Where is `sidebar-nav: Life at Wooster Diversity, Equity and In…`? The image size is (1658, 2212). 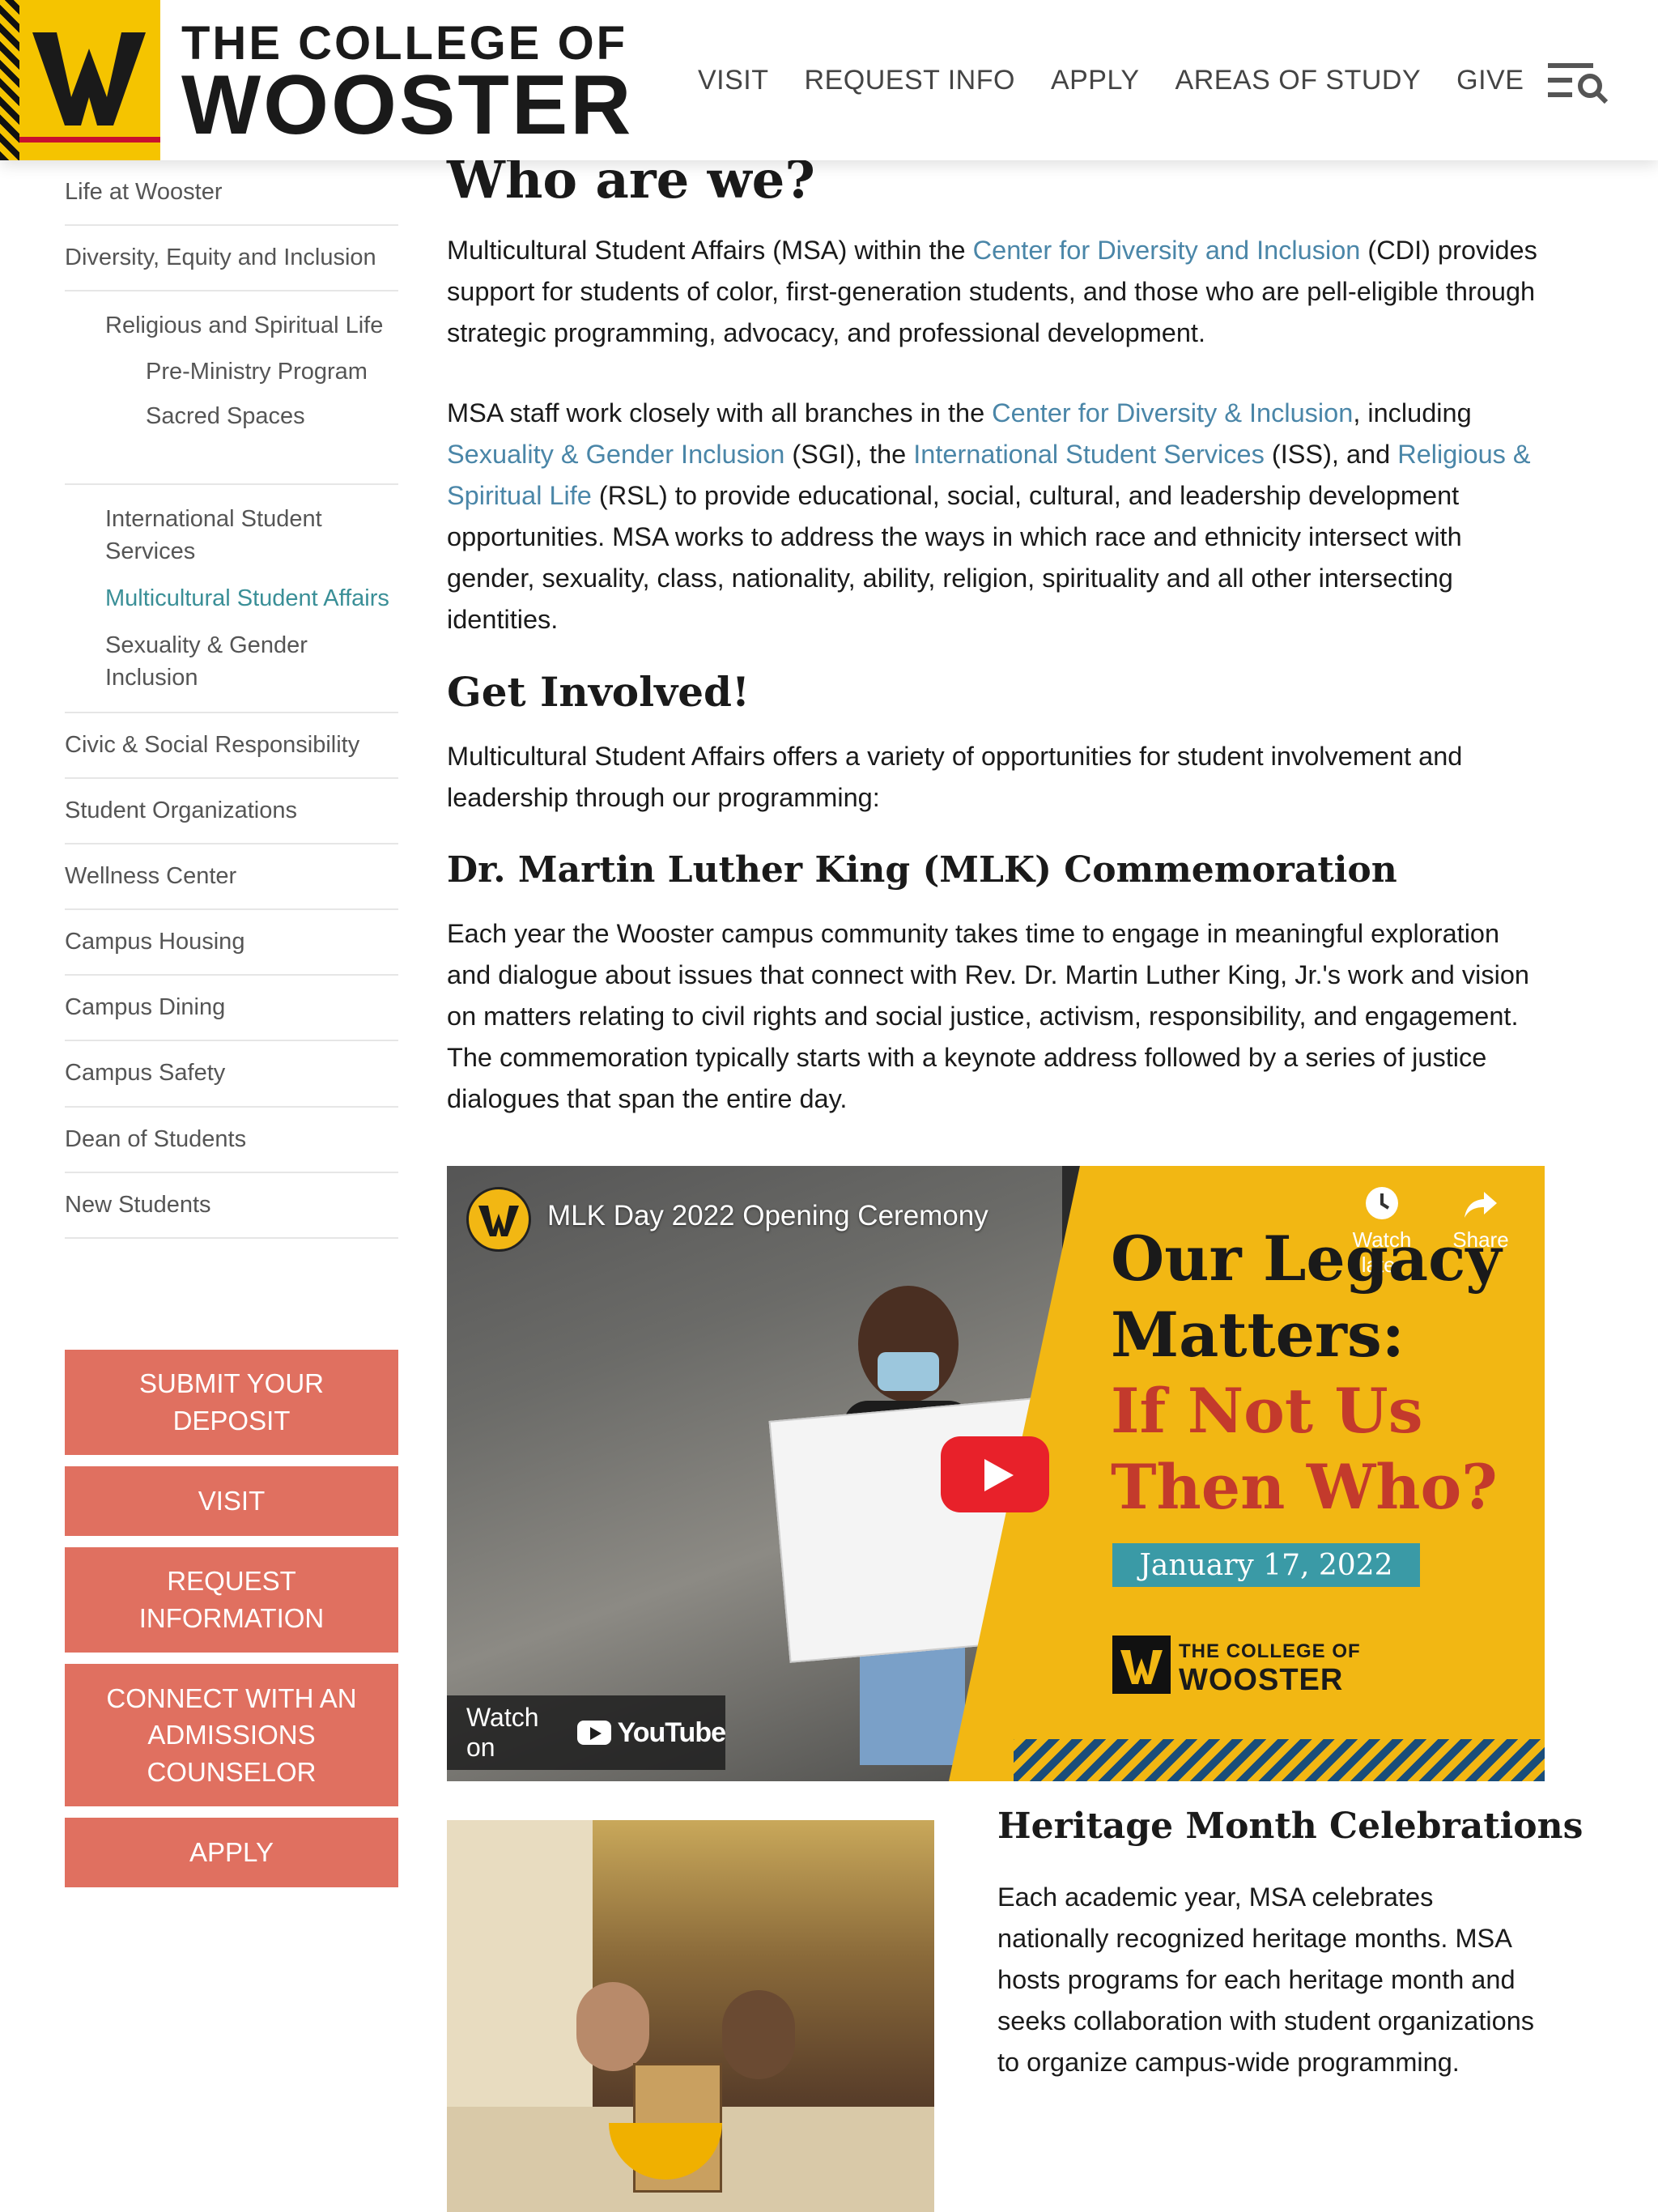 sidebar-nav: Life at Wooster Diversity, Equity and In… is located at coordinates (231, 699).